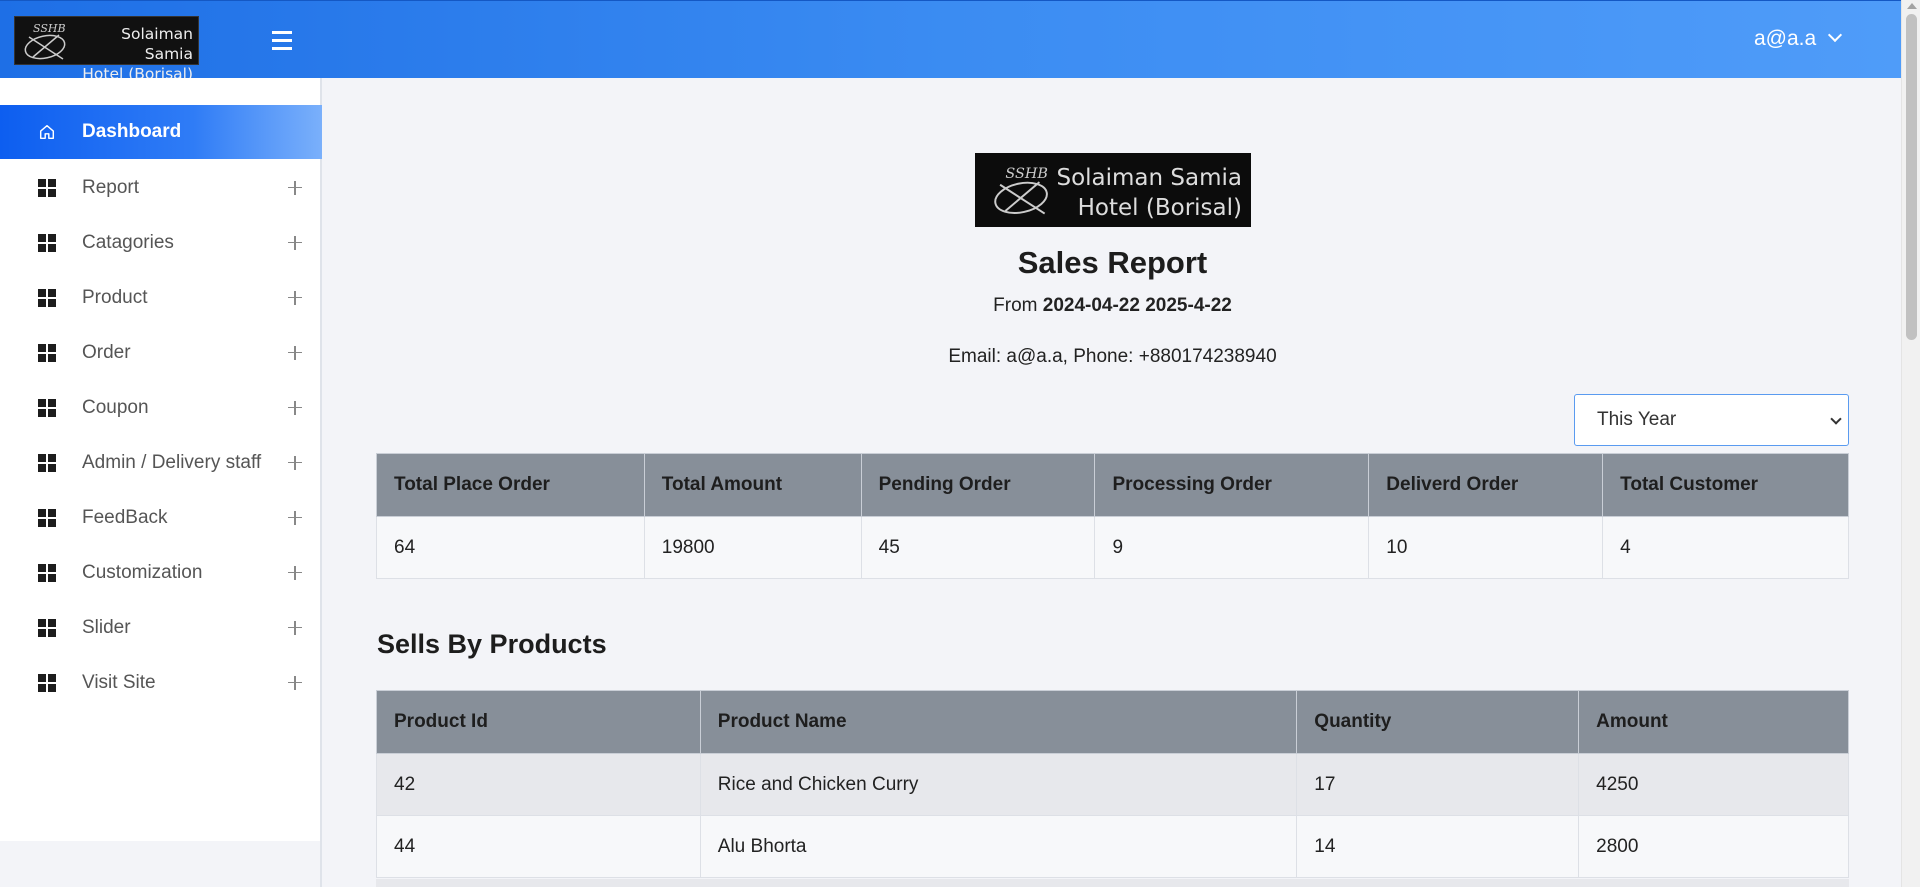  Describe the element at coordinates (998, 722) in the screenshot. I see `column-header: Product Name` at that location.